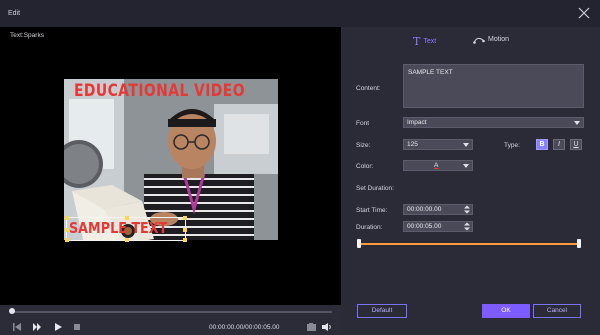 The height and width of the screenshot is (335, 600). Describe the element at coordinates (77, 327) in the screenshot. I see `stop-icon` at that location.